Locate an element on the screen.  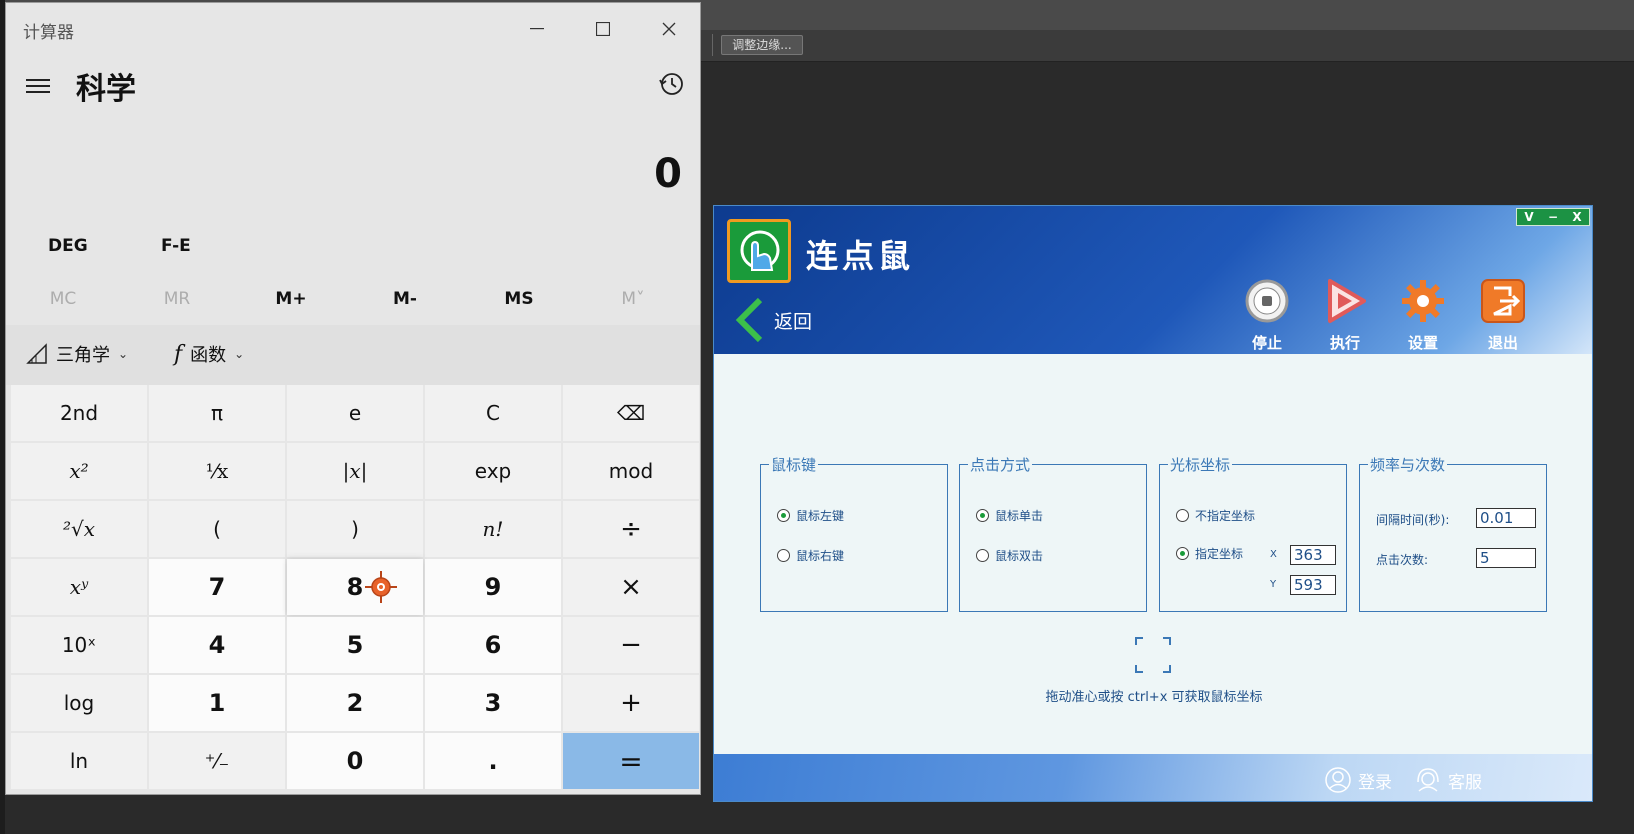
customer-service-link: 客服 is located at coordinates (1448, 780).